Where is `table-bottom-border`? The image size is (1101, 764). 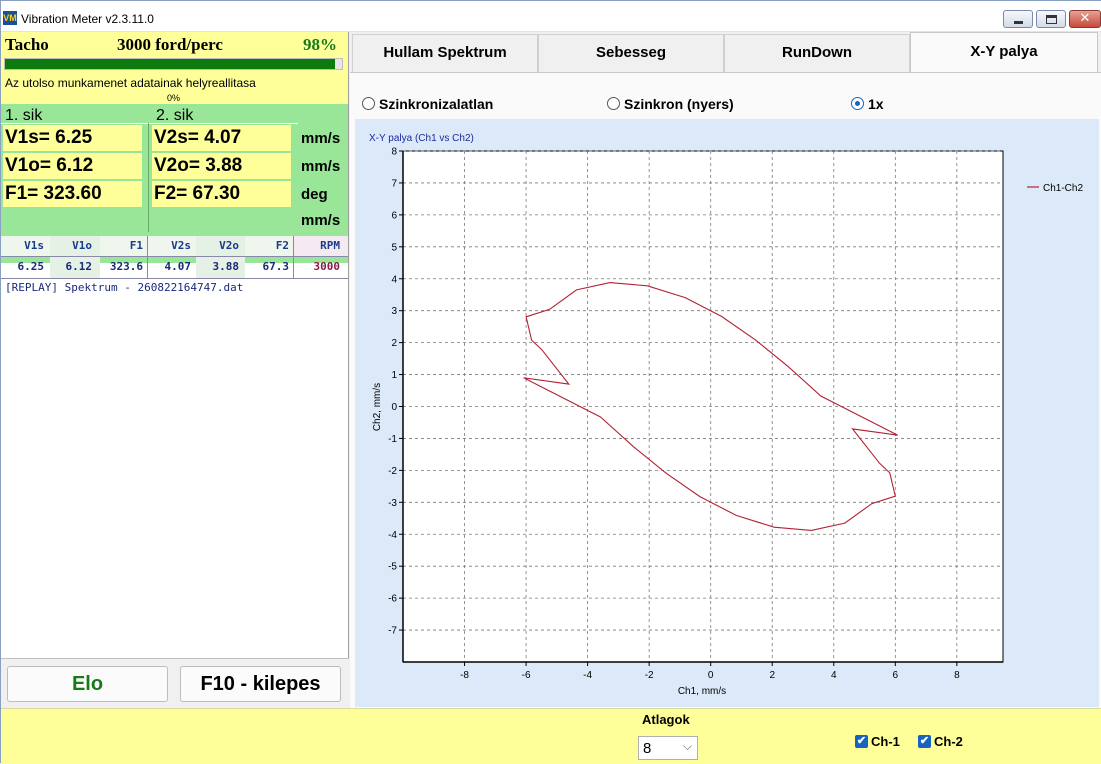
table-bottom-border is located at coordinates (174, 278).